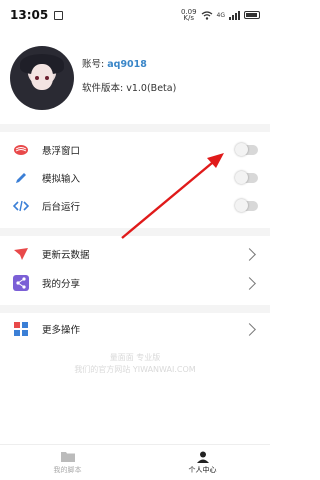 This screenshot has width=320, height=480. What do you see at coordinates (61, 207) in the screenshot?
I see `setting-label-background-run: 后台运行` at bounding box center [61, 207].